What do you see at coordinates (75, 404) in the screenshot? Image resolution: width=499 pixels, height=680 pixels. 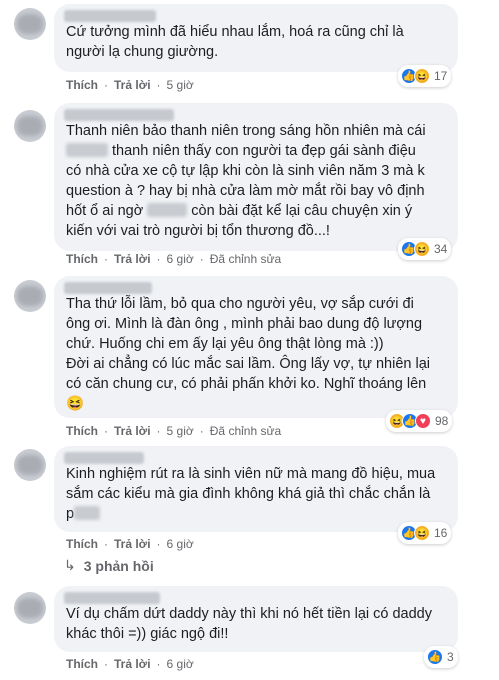 I see `grinning-emoji: 😆` at bounding box center [75, 404].